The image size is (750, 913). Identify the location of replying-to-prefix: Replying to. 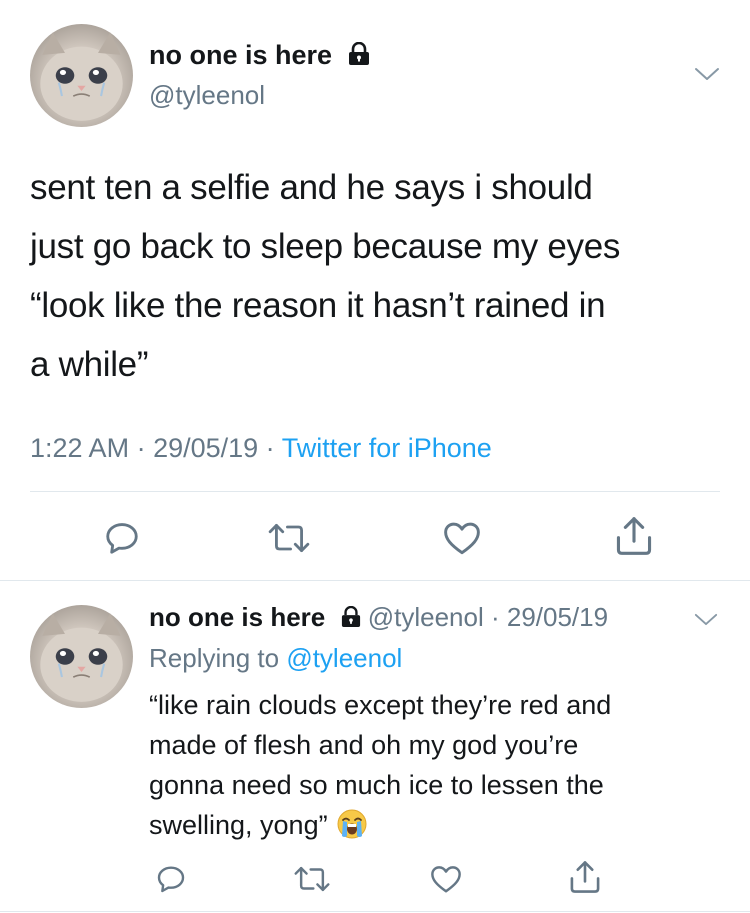
(218, 658).